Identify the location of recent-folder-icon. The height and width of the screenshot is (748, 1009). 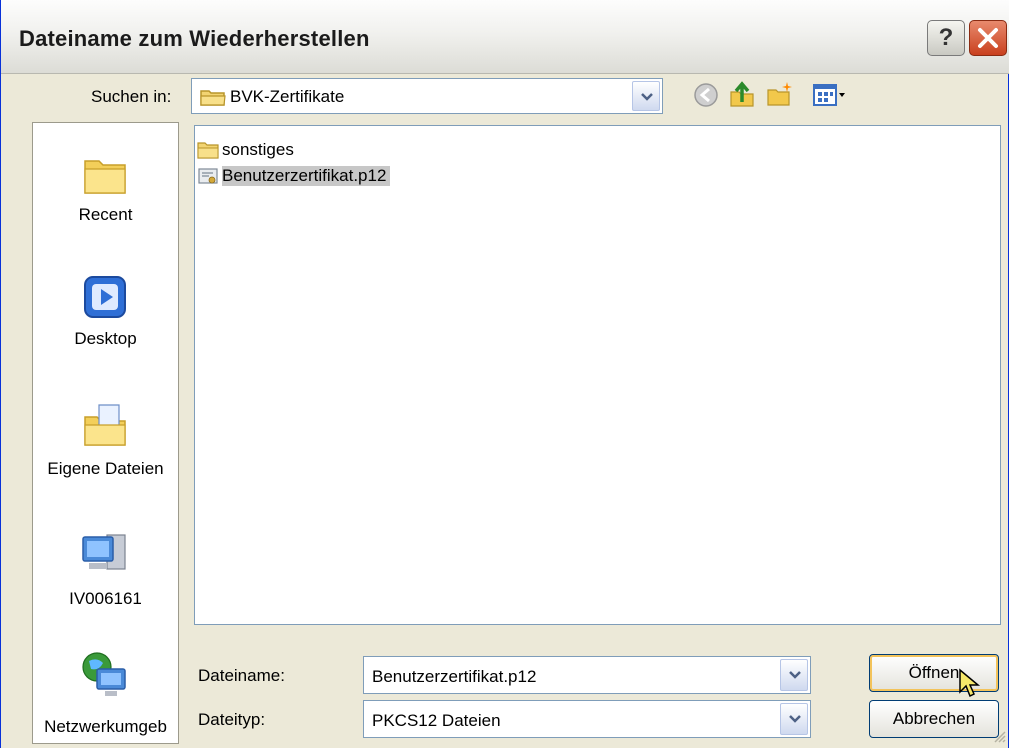
(105, 177).